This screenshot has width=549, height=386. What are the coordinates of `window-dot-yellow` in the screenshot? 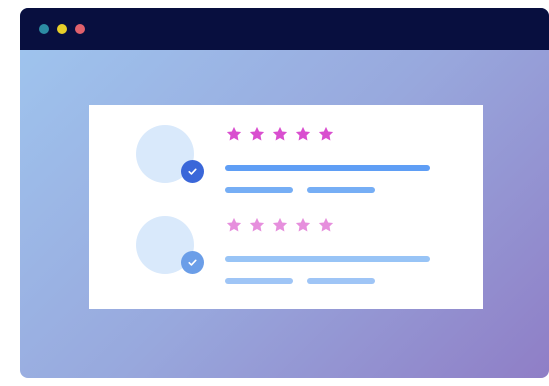 It's located at (62, 29).